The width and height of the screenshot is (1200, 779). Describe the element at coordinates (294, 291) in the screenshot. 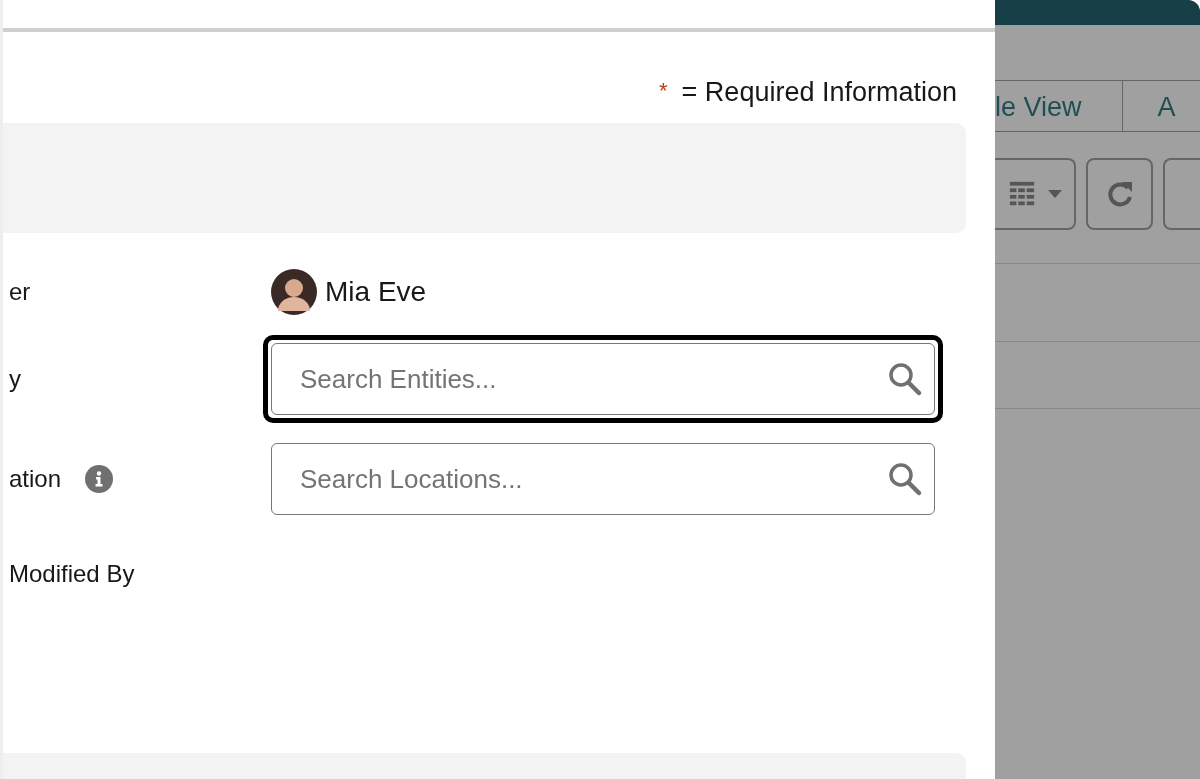

I see `avatar` at that location.